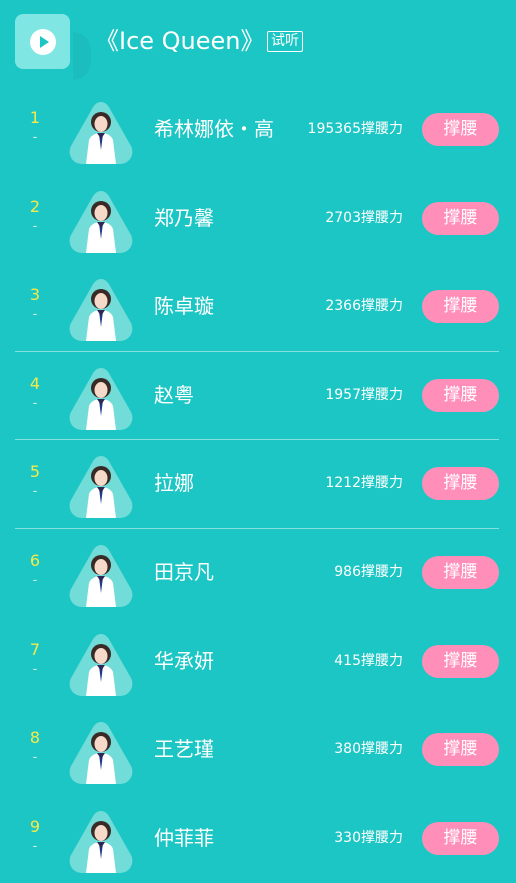 The width and height of the screenshot is (516, 883). Describe the element at coordinates (35, 472) in the screenshot. I see `rank-number: 5` at that location.